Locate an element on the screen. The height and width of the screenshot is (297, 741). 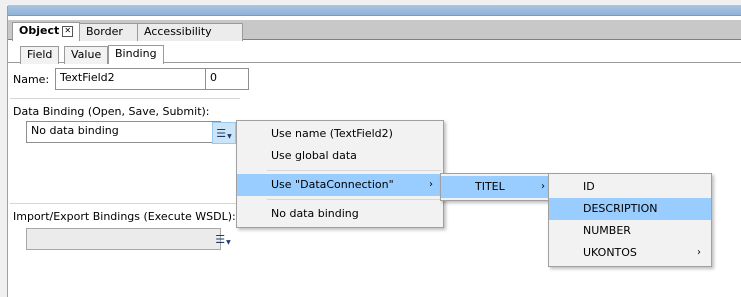
menu-item-label: Use "DataConnection" is located at coordinates (332, 184).